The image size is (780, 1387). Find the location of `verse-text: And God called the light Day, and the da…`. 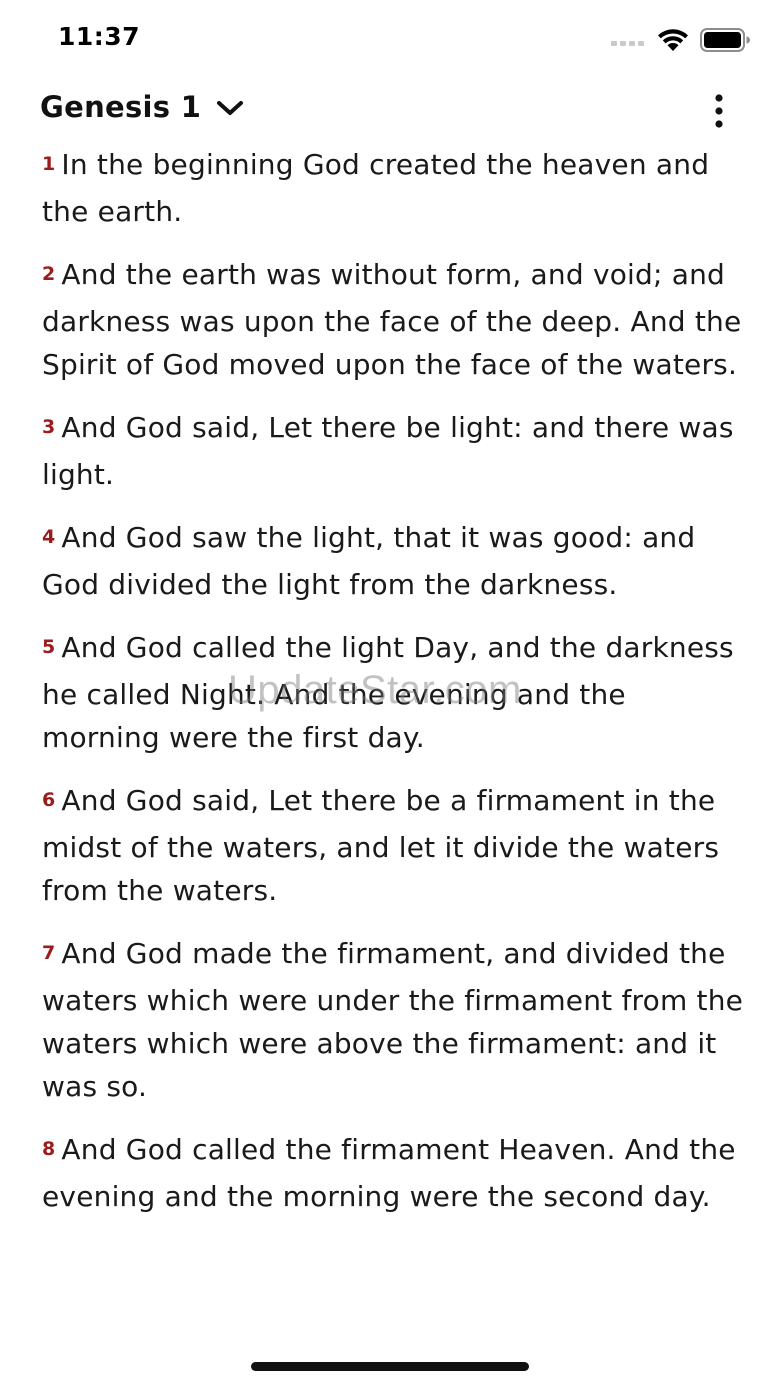

verse-text: And God called the light Day, and the da… is located at coordinates (388, 692).